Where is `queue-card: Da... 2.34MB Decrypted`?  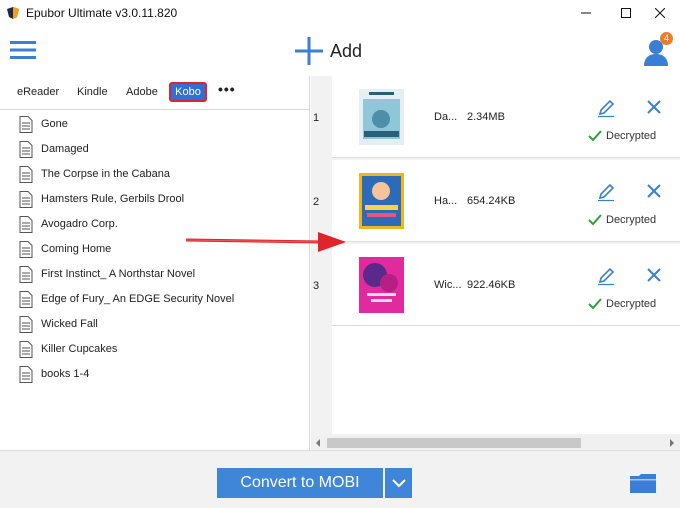
queue-card: Da... 2.34MB Decrypted is located at coordinates (506, 117).